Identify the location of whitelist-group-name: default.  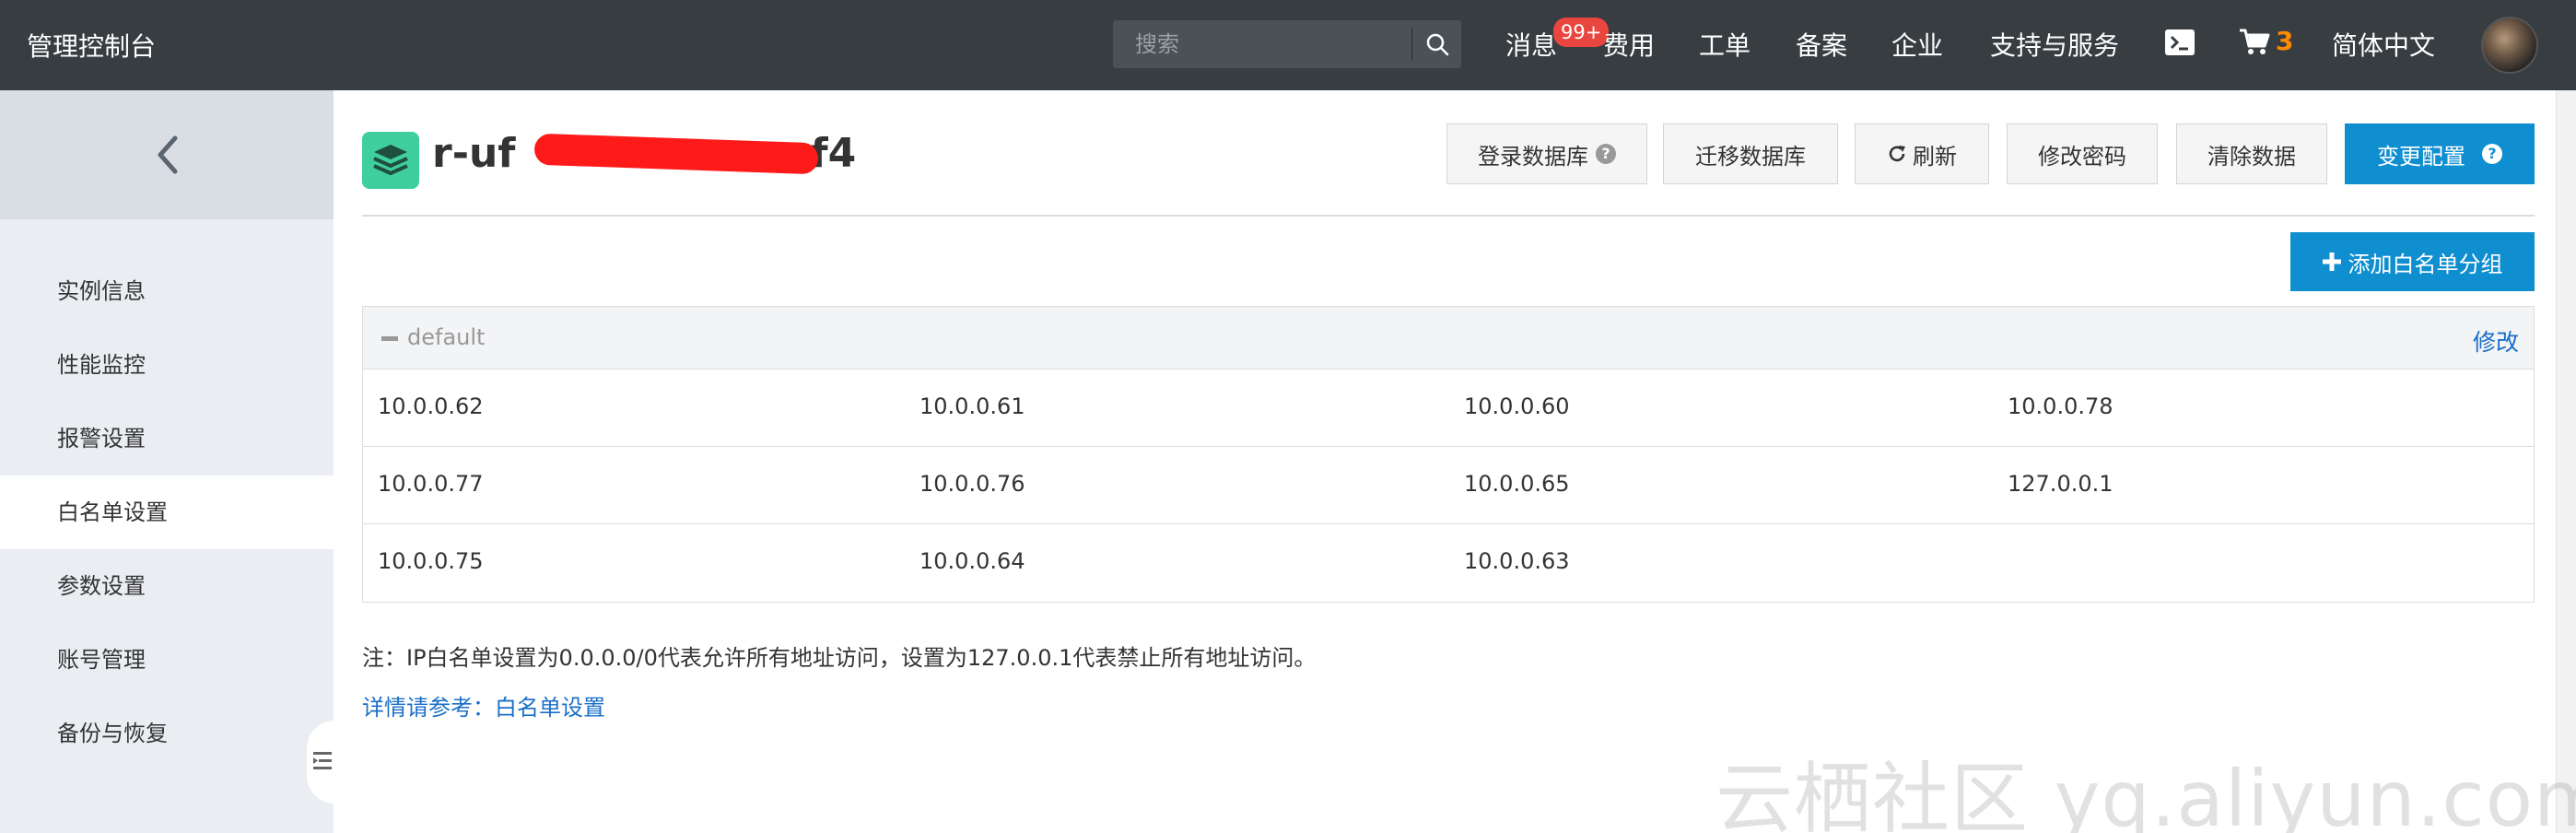
(446, 337).